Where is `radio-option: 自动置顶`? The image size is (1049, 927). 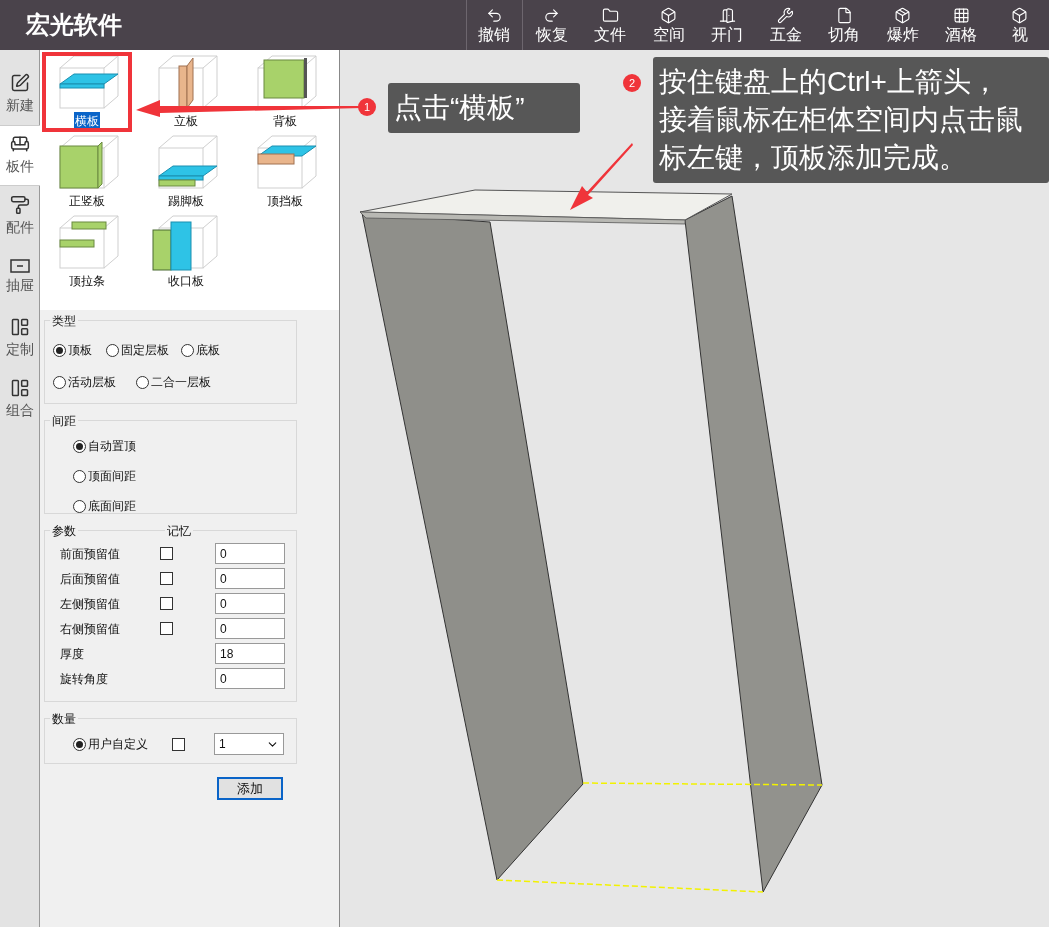 radio-option: 自动置顶 is located at coordinates (104, 446).